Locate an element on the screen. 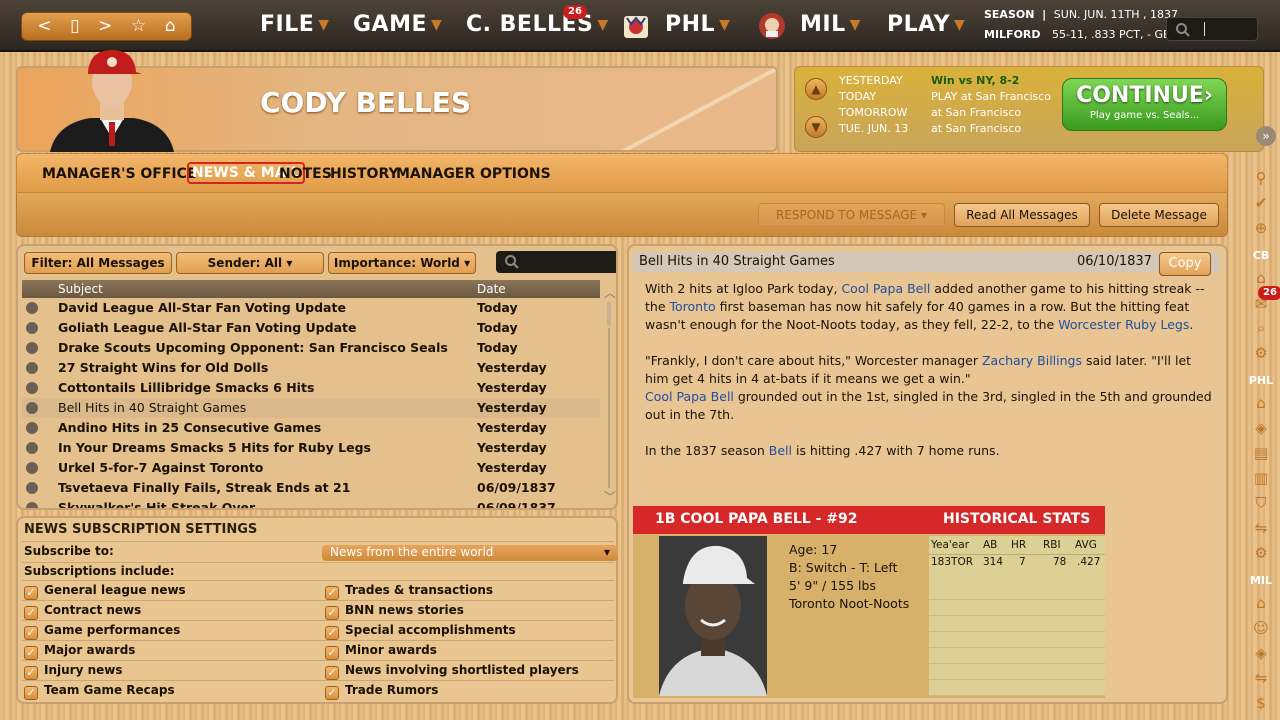 The width and height of the screenshot is (1280, 720). location-pin-icon: ⚲ is located at coordinates (1261, 178).